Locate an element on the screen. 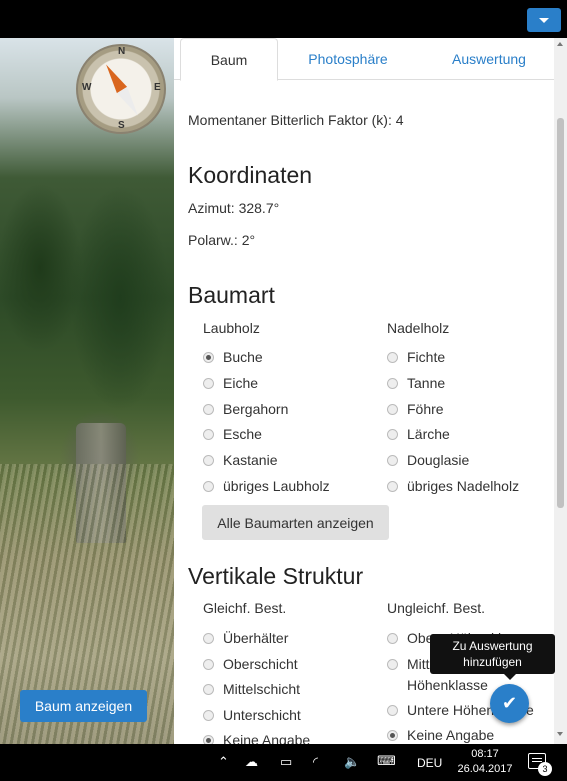 This screenshot has height=781, width=567. tab-baum: Baum is located at coordinates (229, 59).